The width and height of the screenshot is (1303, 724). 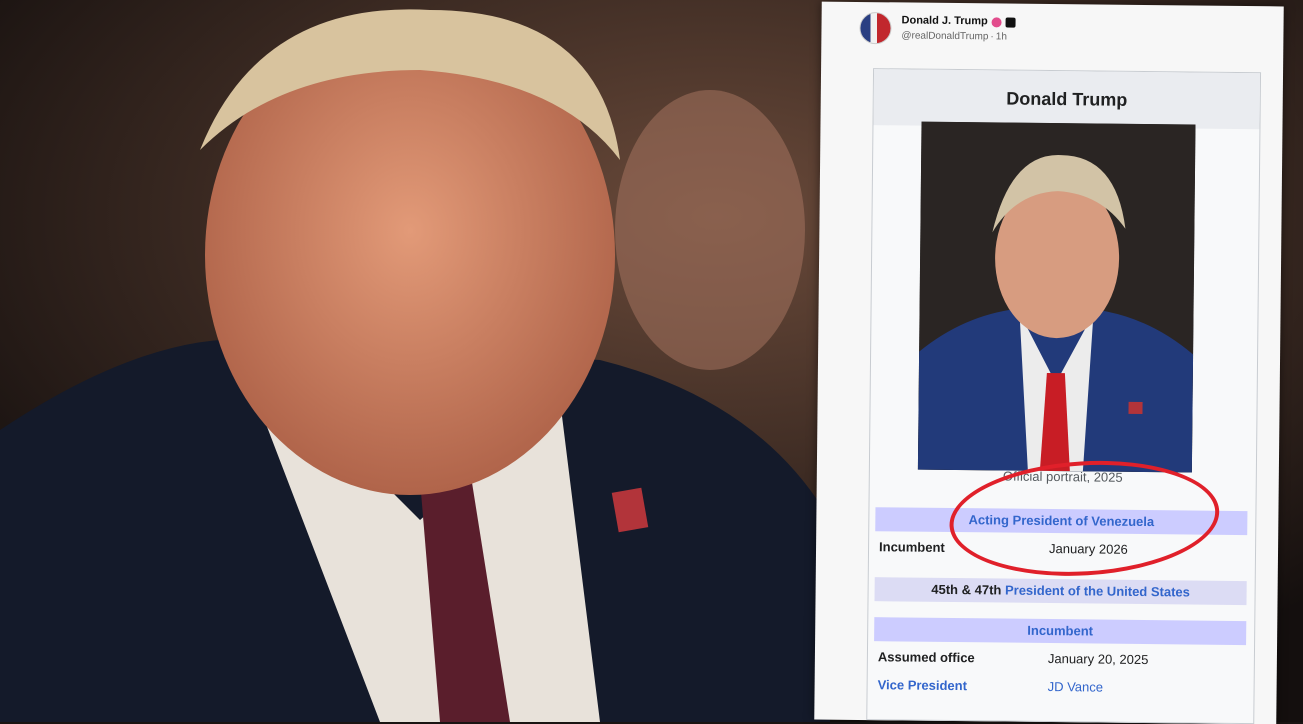 I want to click on vice-president-row: Vice President JD Vance, so click(x=1063, y=685).